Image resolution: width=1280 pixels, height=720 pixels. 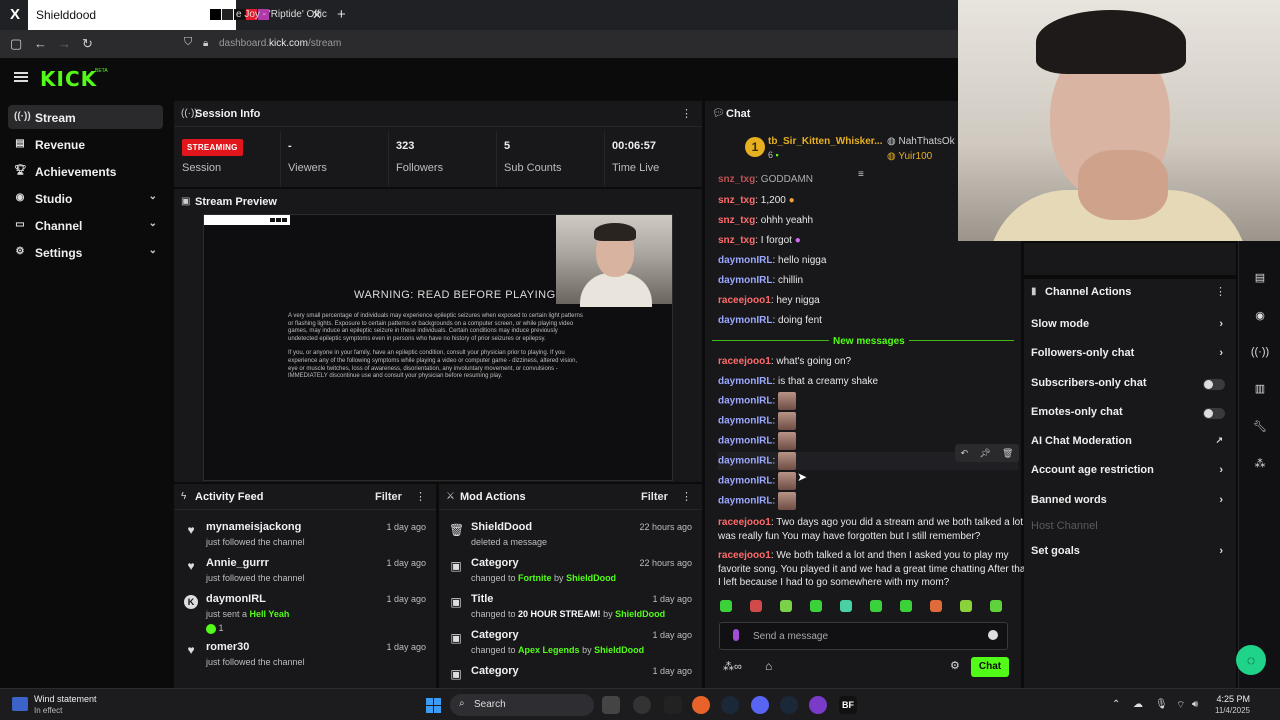 What do you see at coordinates (148, 15) in the screenshot?
I see `active-tab: Shielddood` at bounding box center [148, 15].